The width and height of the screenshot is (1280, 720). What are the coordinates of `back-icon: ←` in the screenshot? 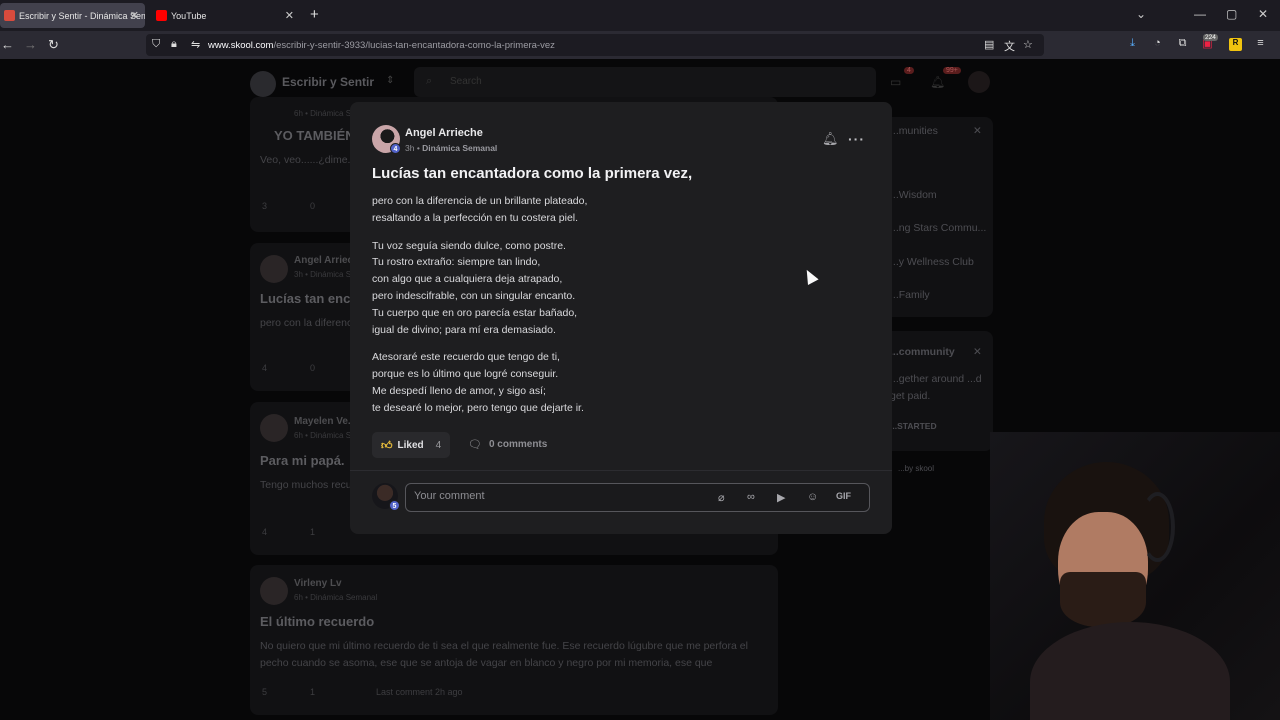 It's located at (7, 44).